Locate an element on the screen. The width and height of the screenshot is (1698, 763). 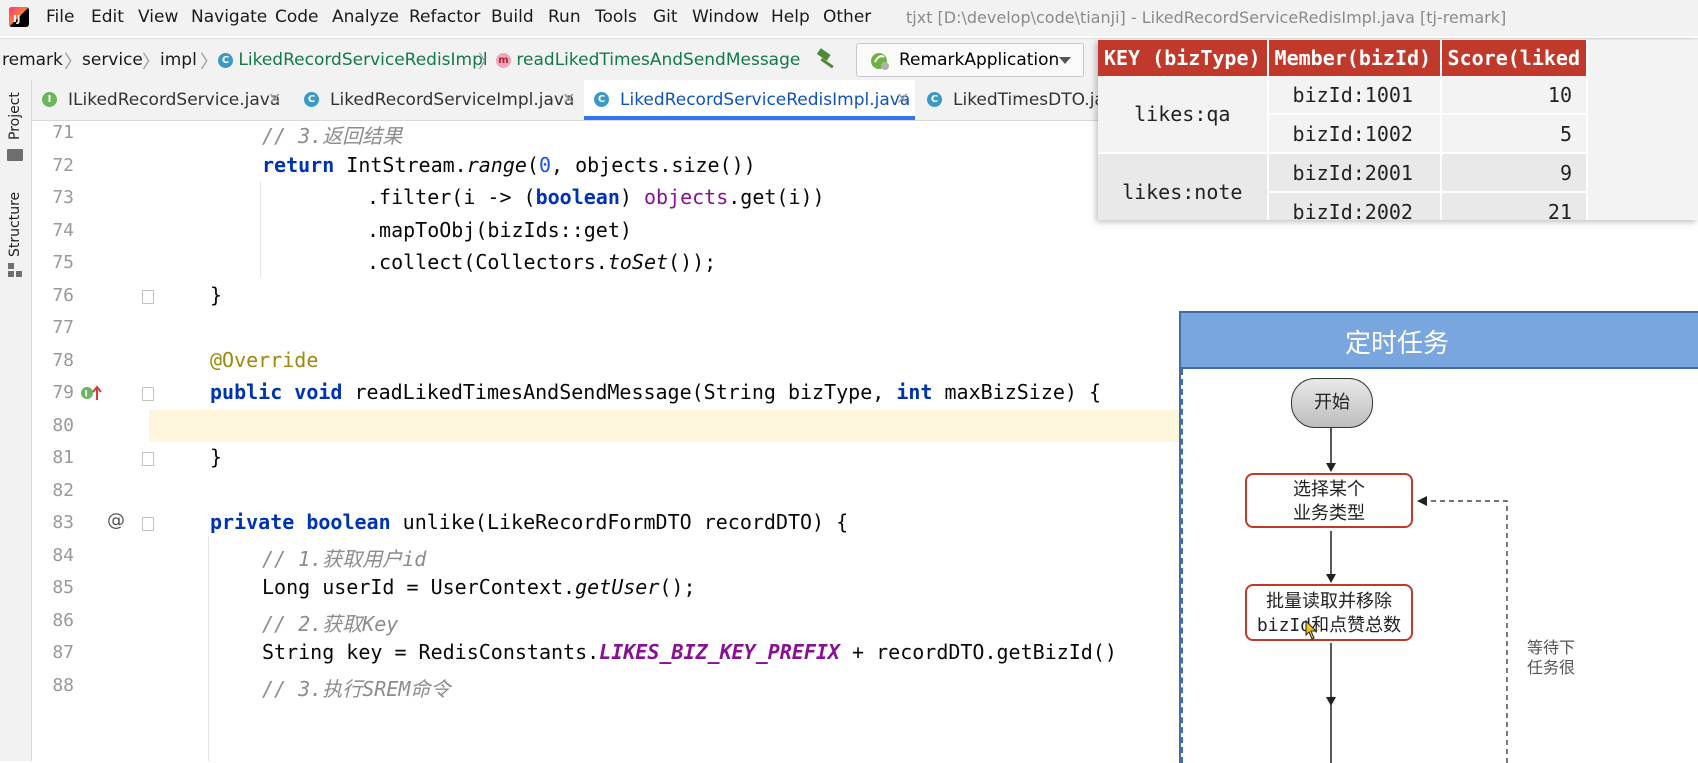
breadcrumb-class: C LikedRecordServiceRedisImpl is located at coordinates (353, 60).